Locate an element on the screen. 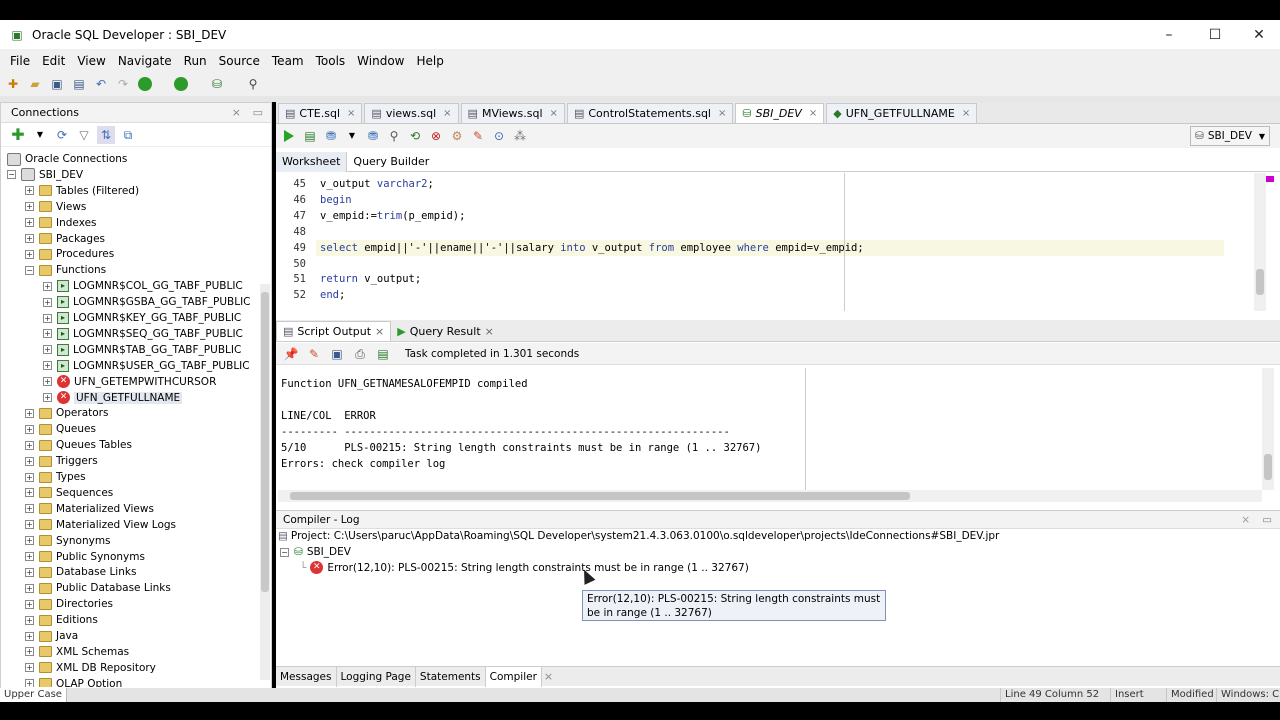 Image resolution: width=1280 pixels, height=720 pixels. tree-item: + Tables (Filtered) is located at coordinates (82, 191).